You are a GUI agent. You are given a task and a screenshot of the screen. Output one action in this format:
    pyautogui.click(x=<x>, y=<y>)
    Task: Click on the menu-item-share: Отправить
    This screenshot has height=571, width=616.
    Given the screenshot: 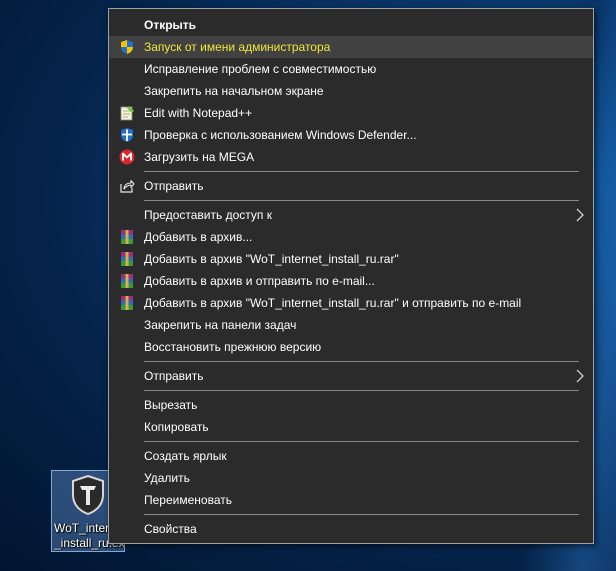 What is the action you would take?
    pyautogui.click(x=351, y=186)
    